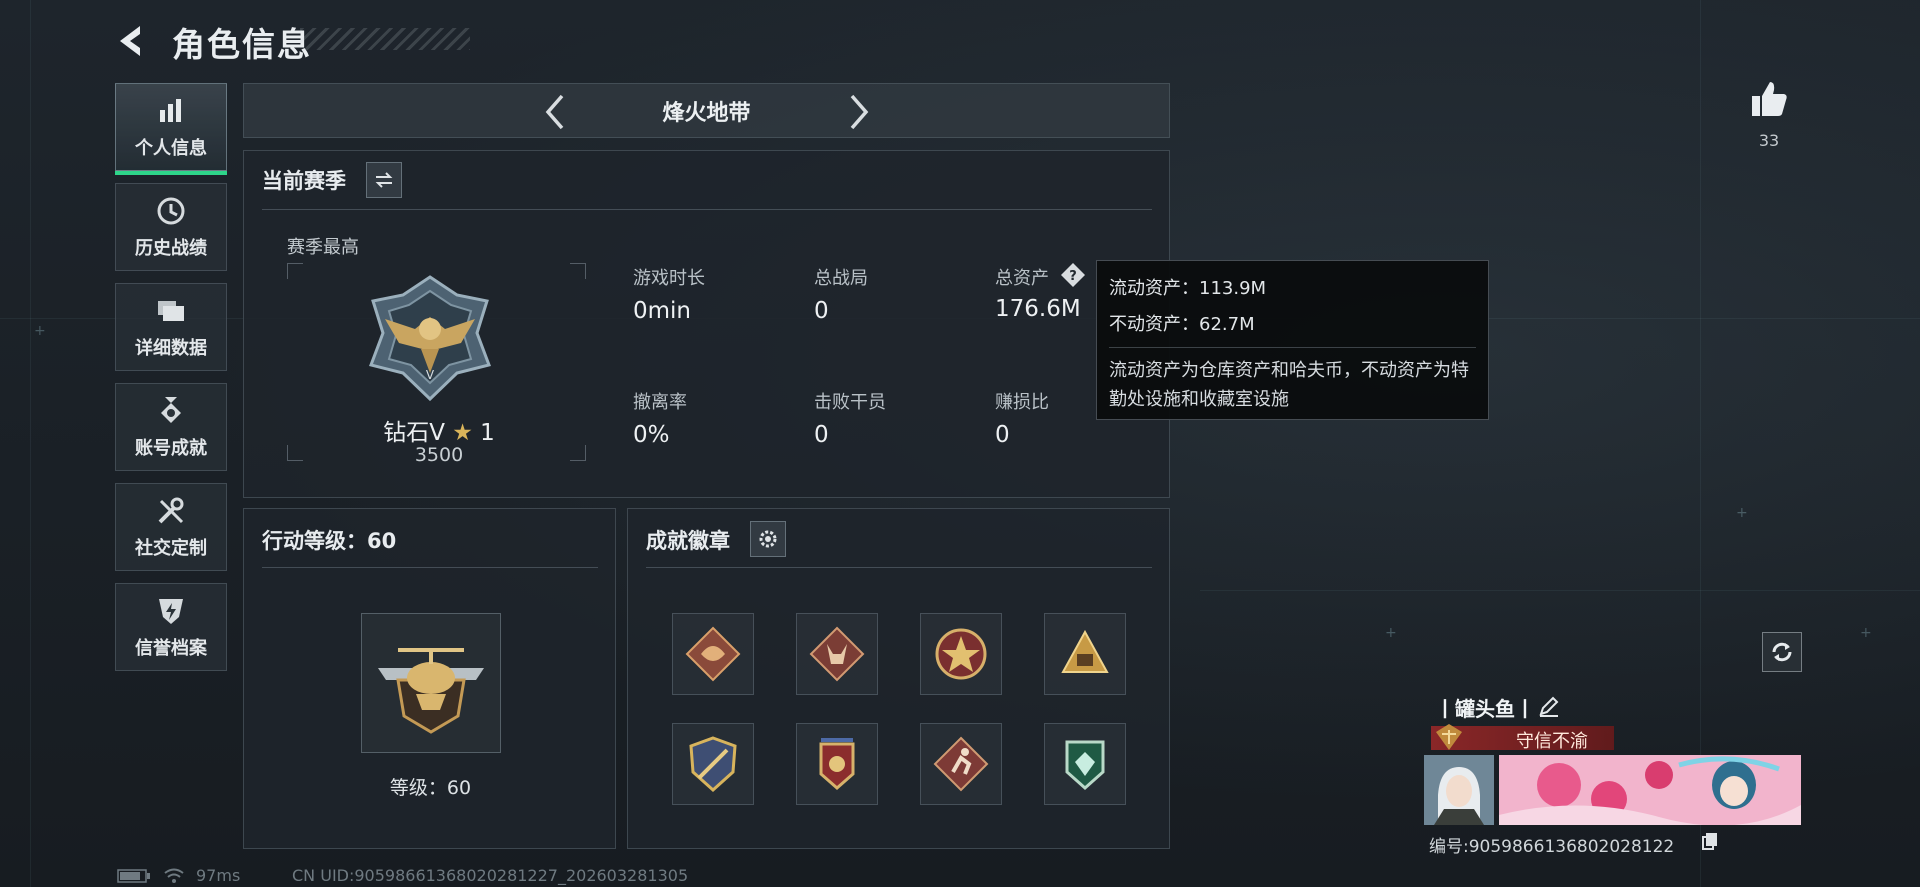  Describe the element at coordinates (431, 691) in the screenshot. I see `helicopter-emblem-icon` at that location.